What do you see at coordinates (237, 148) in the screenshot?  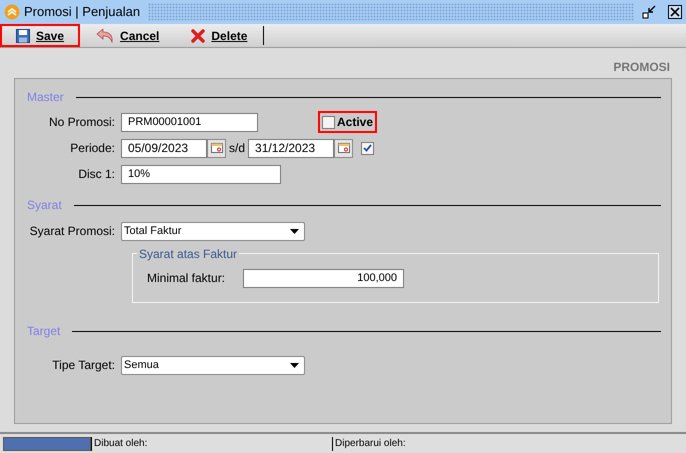 I see `date-separator: s/d` at bounding box center [237, 148].